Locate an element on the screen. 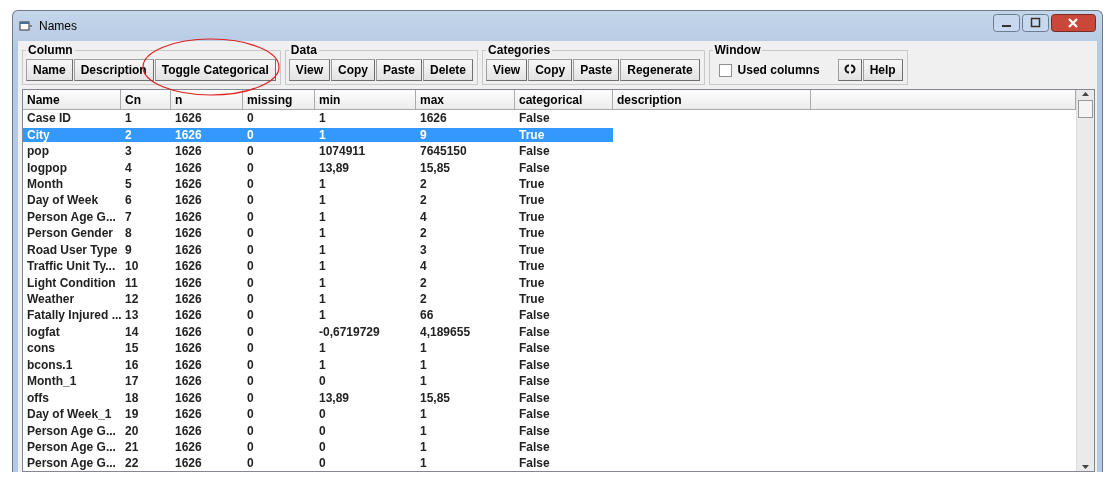 The height and width of the screenshot is (482, 1105). table-cell: 3 is located at coordinates (423, 249).